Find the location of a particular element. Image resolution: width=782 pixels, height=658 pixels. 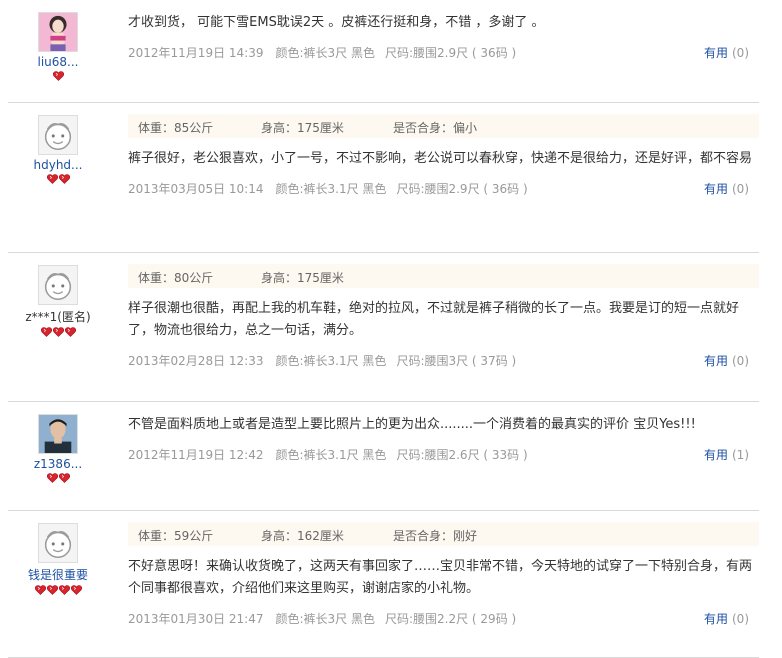

buyer-attribute: 体重：85公斤 is located at coordinates (176, 128).